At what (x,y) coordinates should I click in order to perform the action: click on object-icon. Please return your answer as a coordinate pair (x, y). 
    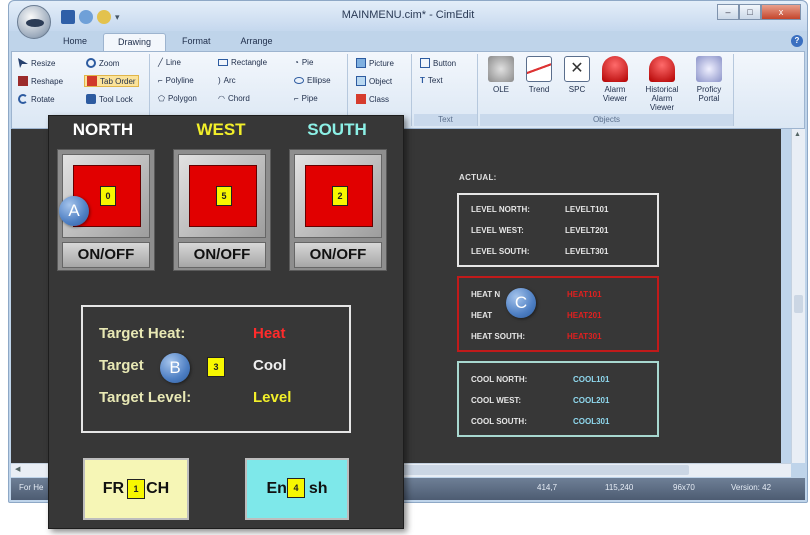
    Looking at the image, I should click on (361, 81).